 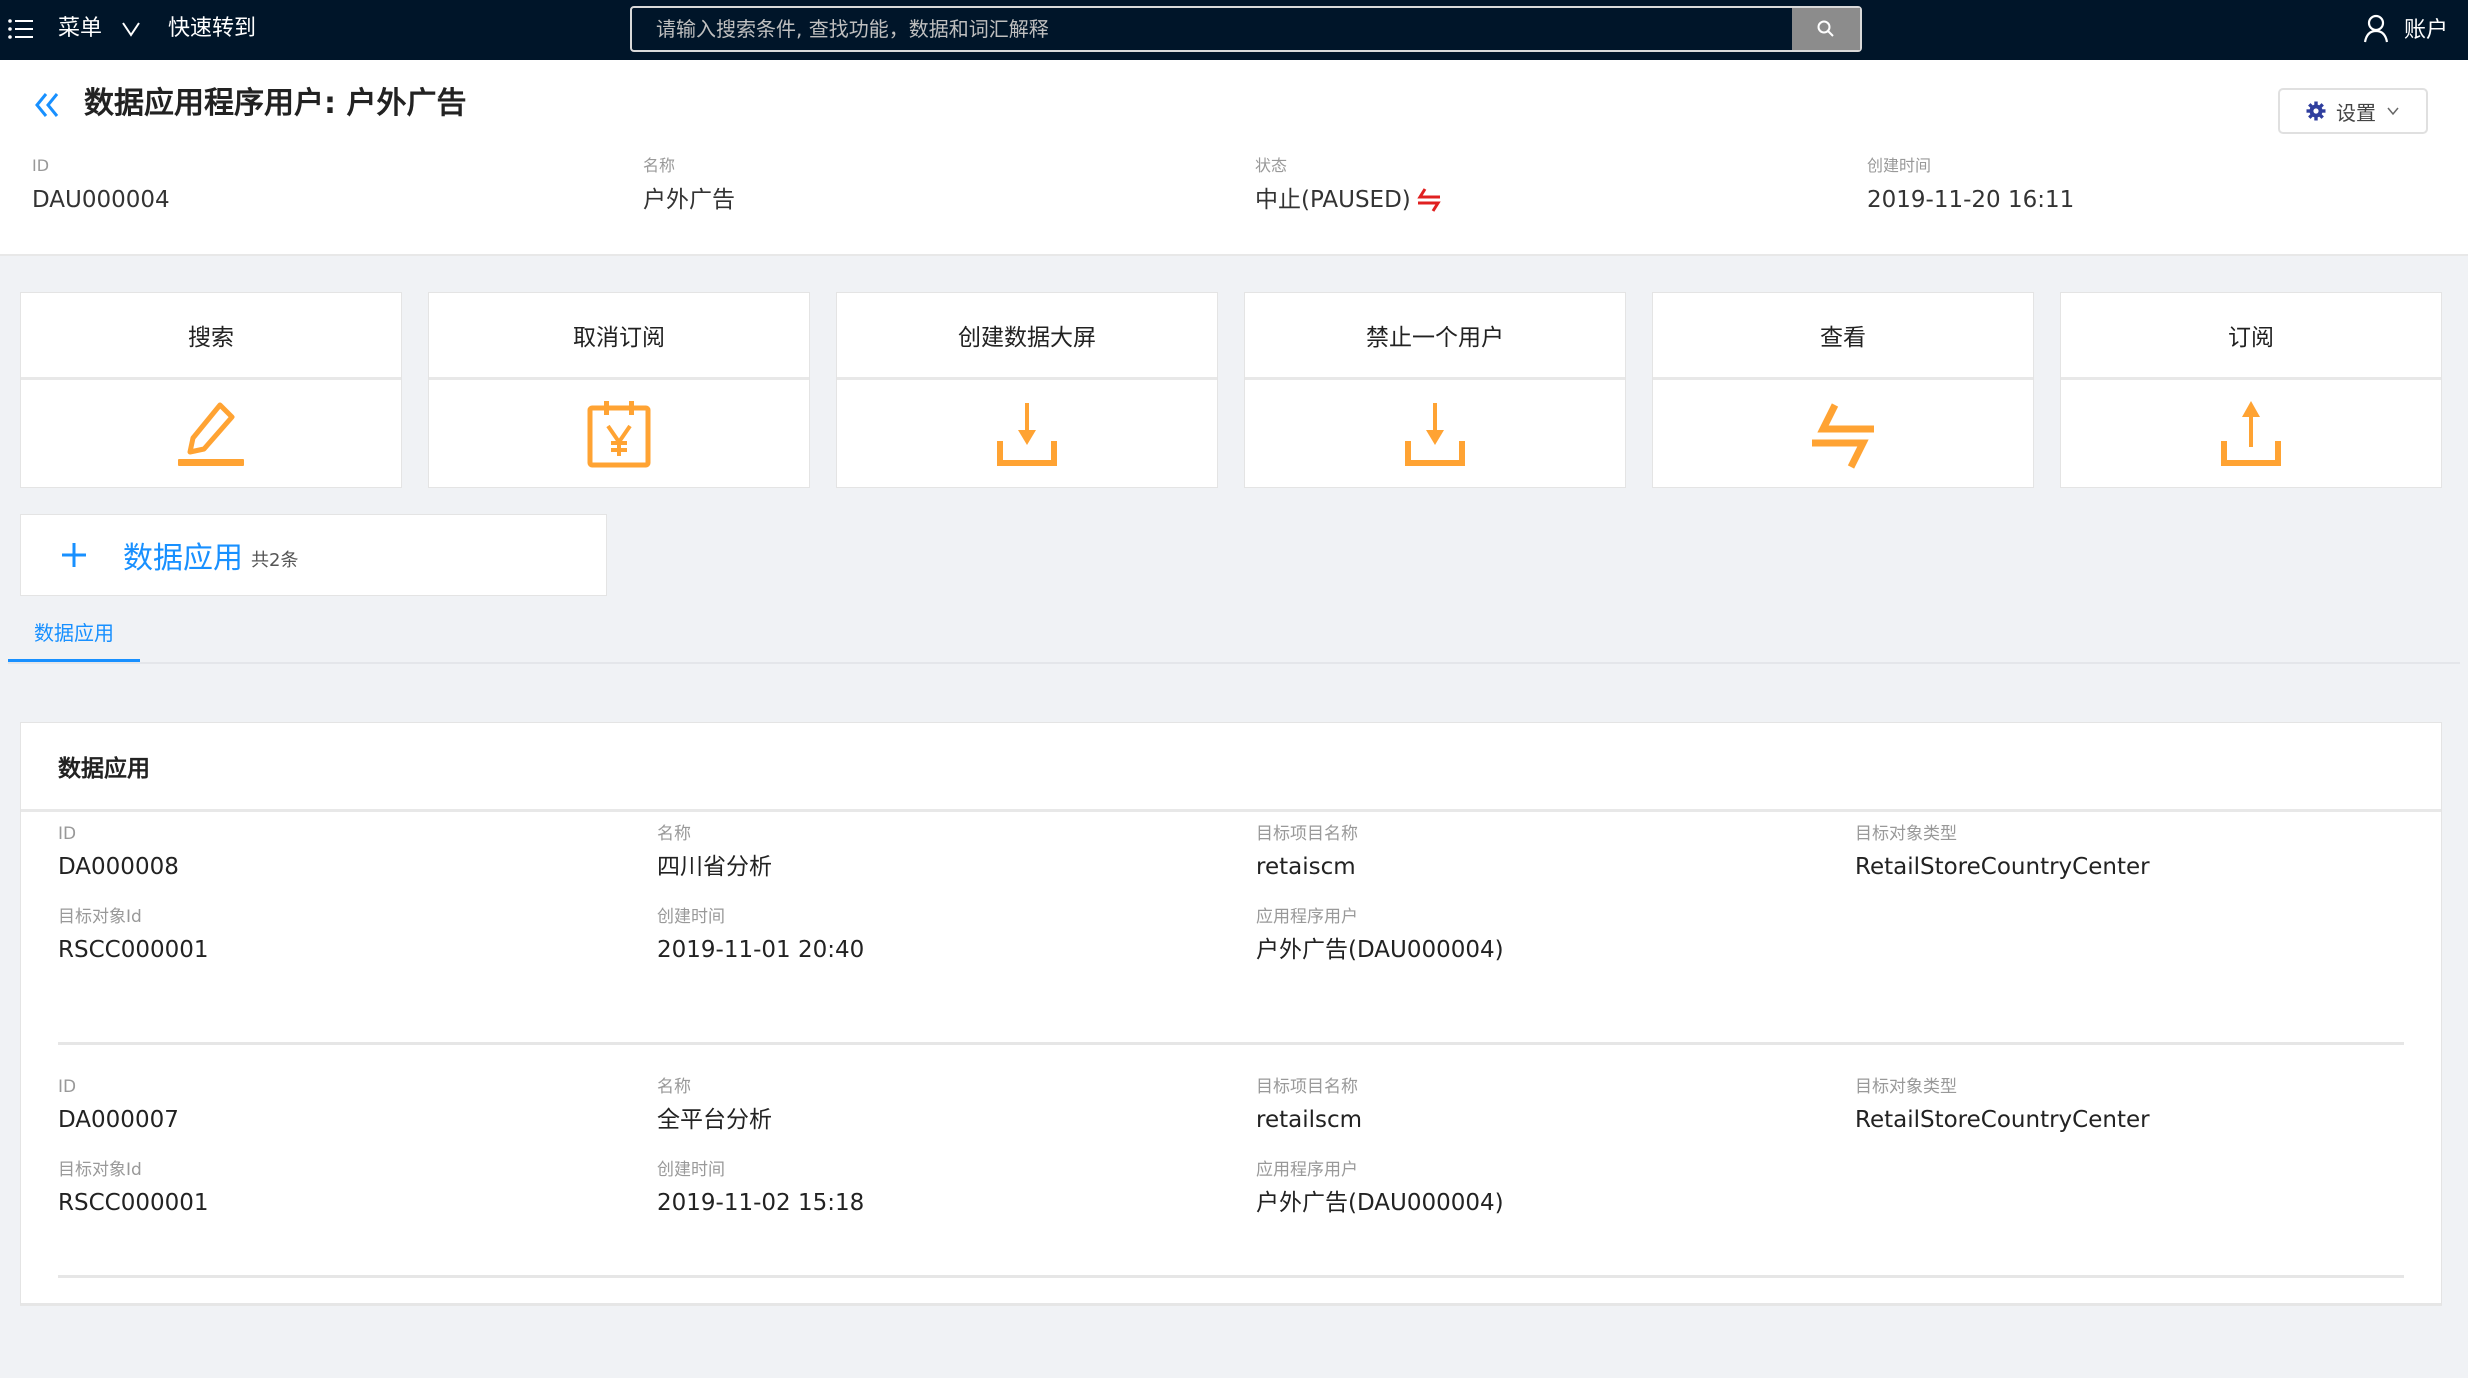 I want to click on account-menu: 账户, so click(x=2405, y=28).